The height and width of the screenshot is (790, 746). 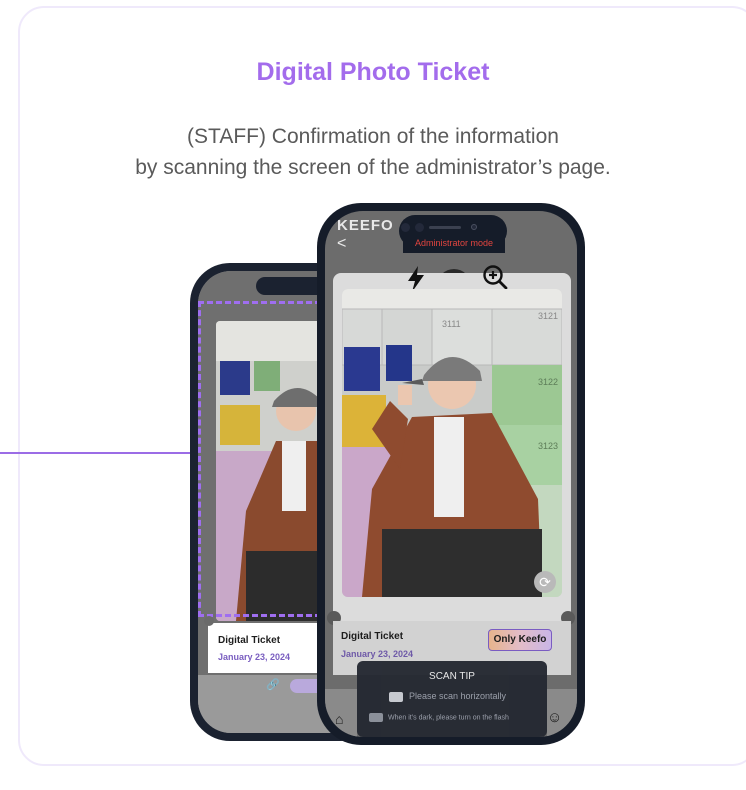 What do you see at coordinates (554, 717) in the screenshot?
I see `smile-icon: ☺` at bounding box center [554, 717].